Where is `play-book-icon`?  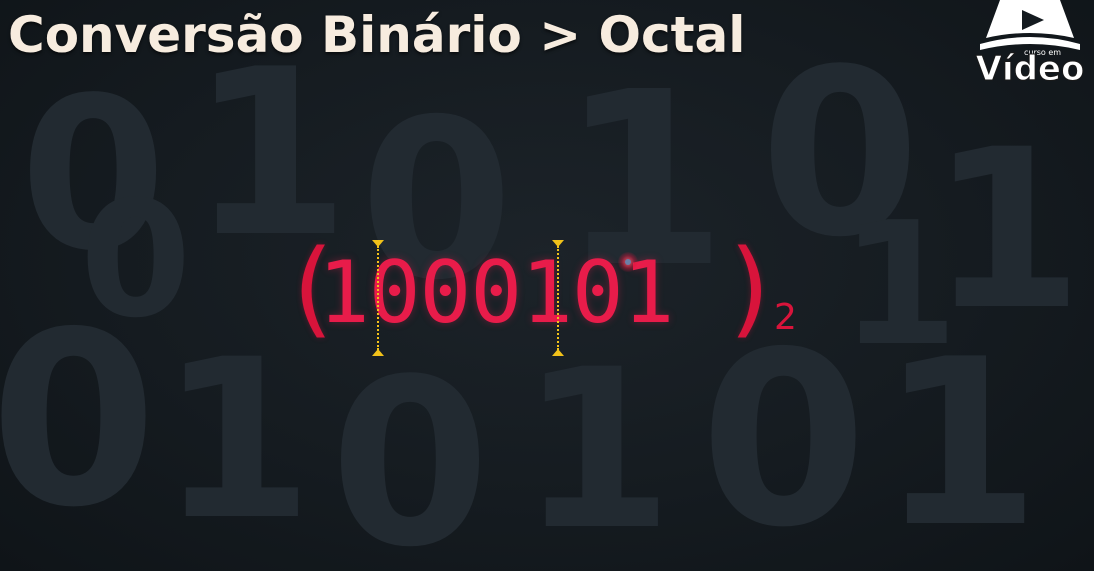
play-book-icon is located at coordinates (1030, 25).